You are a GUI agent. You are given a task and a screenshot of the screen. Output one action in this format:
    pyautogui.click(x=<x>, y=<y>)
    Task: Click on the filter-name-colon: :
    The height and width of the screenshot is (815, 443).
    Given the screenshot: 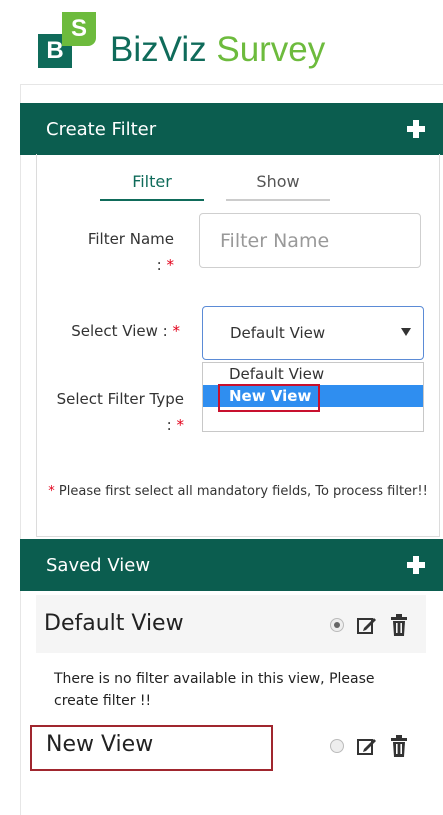 What is the action you would take?
    pyautogui.click(x=159, y=265)
    